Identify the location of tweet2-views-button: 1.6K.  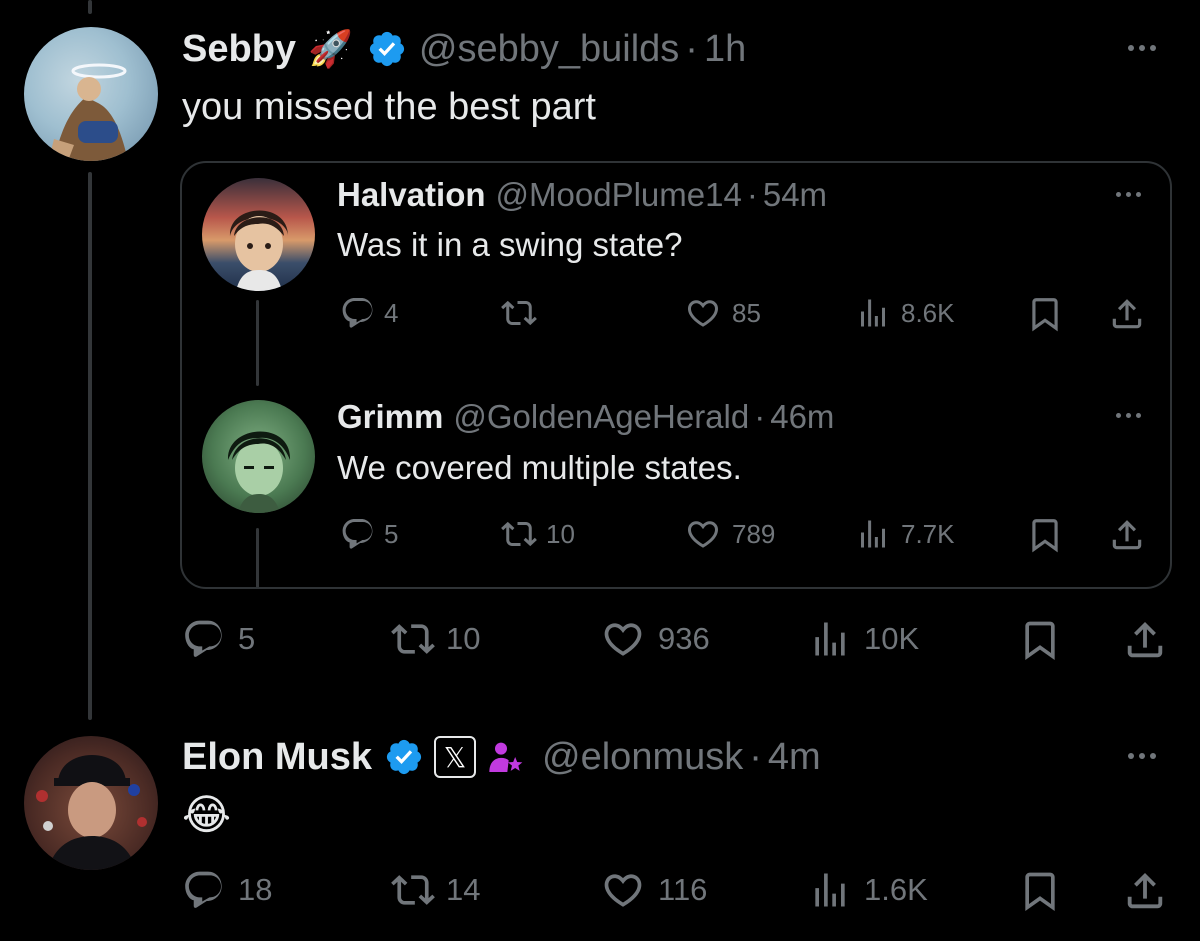
(868, 890).